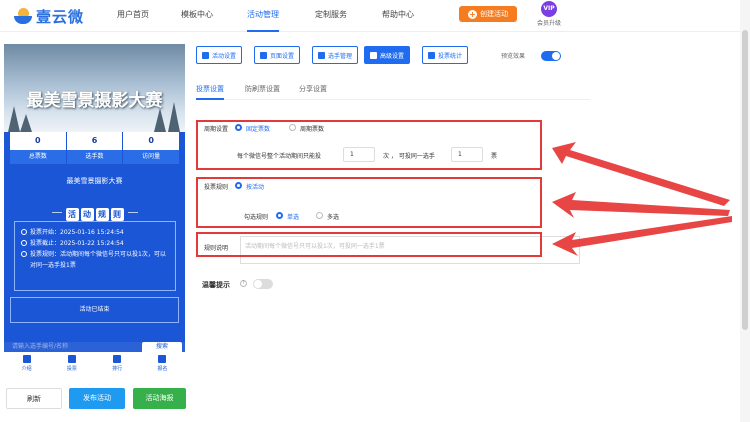  Describe the element at coordinates (293, 217) in the screenshot. I see `radio-single-choice-label: 单选` at that location.